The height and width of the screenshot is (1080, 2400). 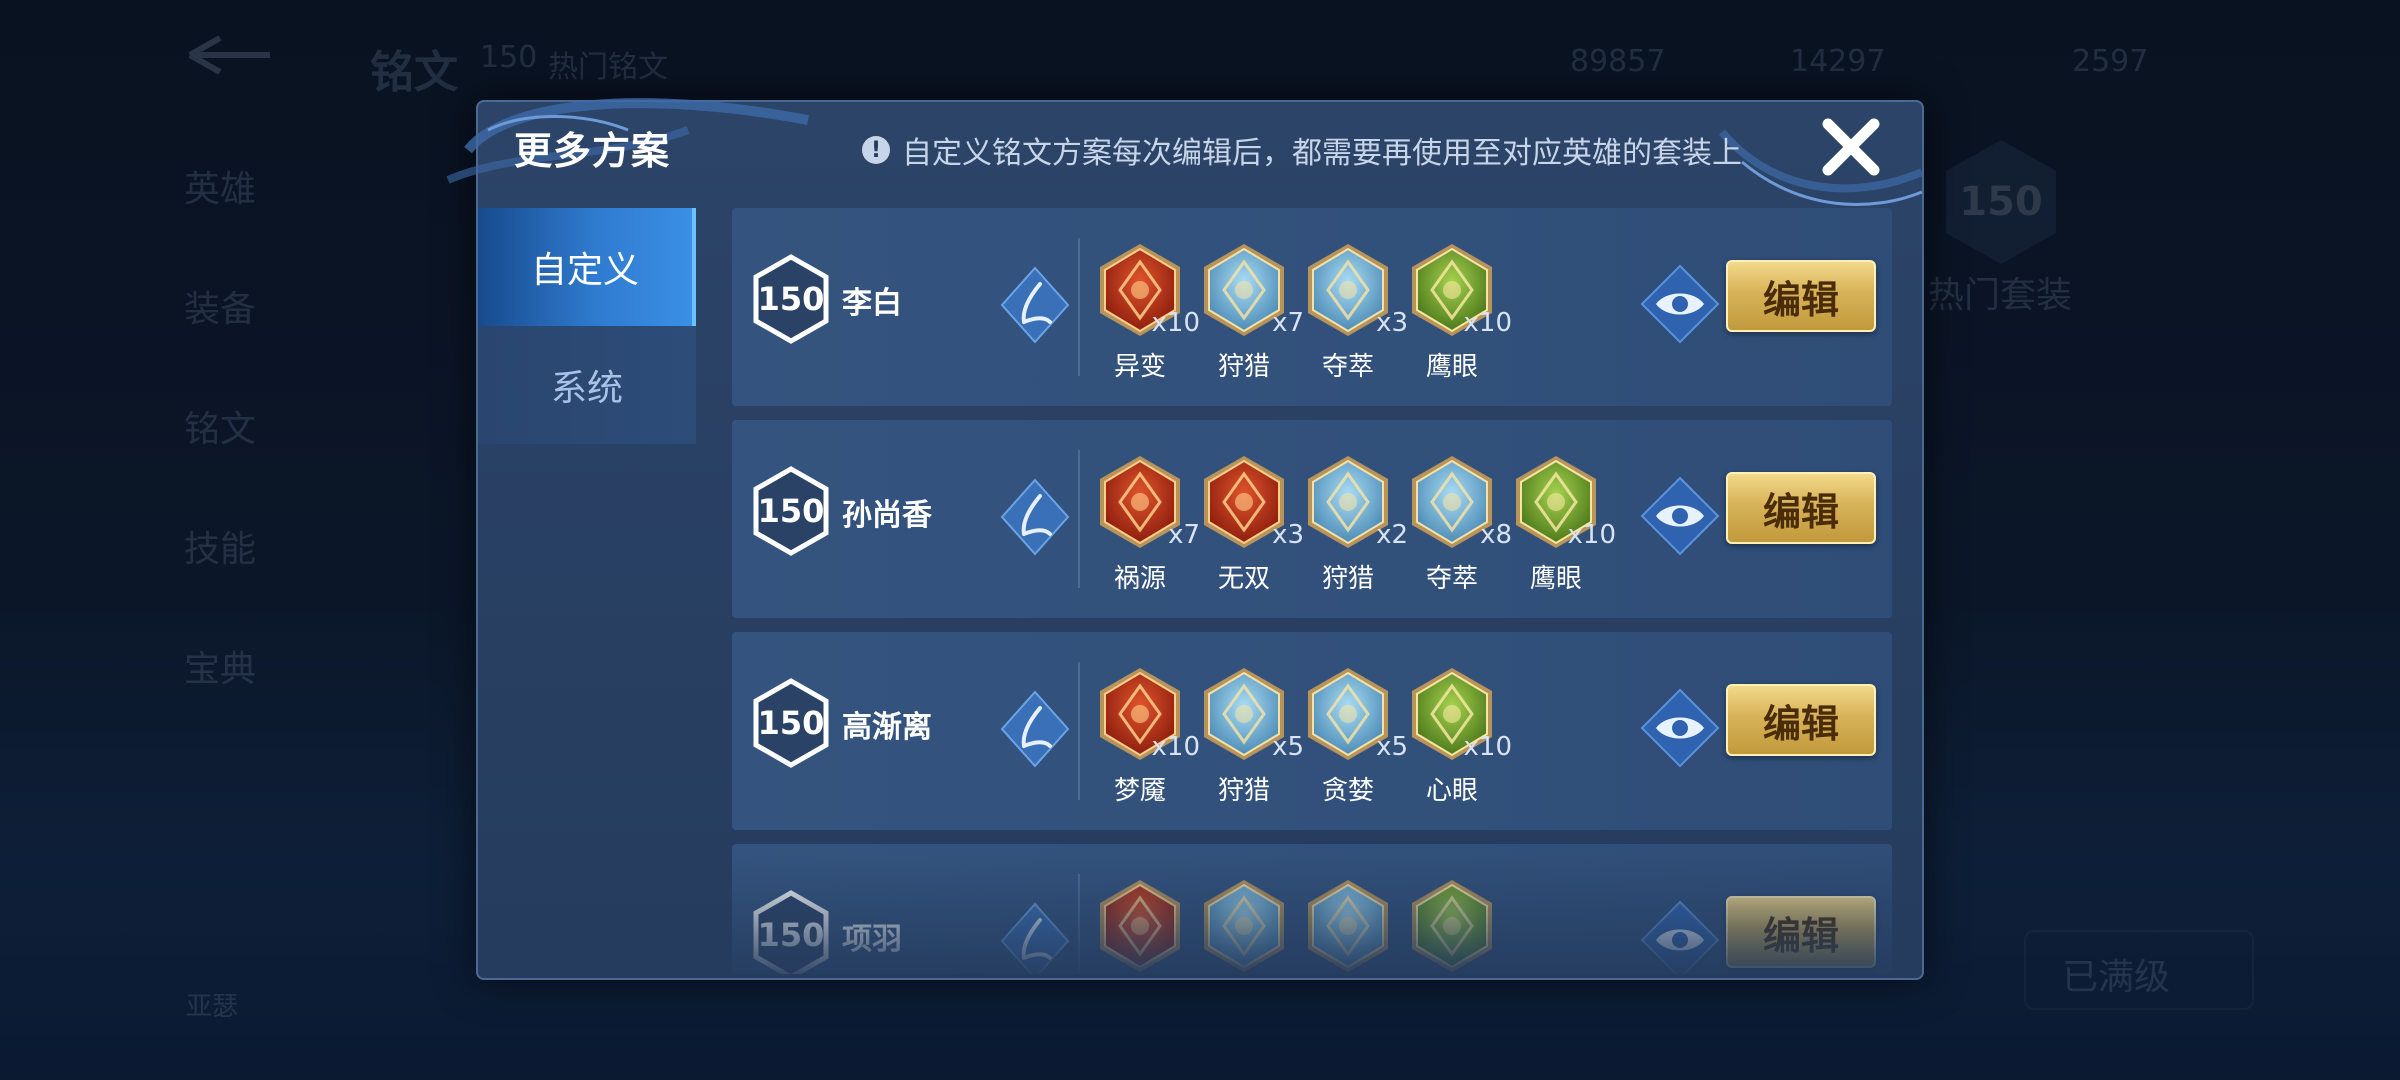 I want to click on plan-row: 150 高渐离 x10 梦魇 x5 狩猎 x5 贪婪 x10 心眼 编辑, so click(x=1312, y=731).